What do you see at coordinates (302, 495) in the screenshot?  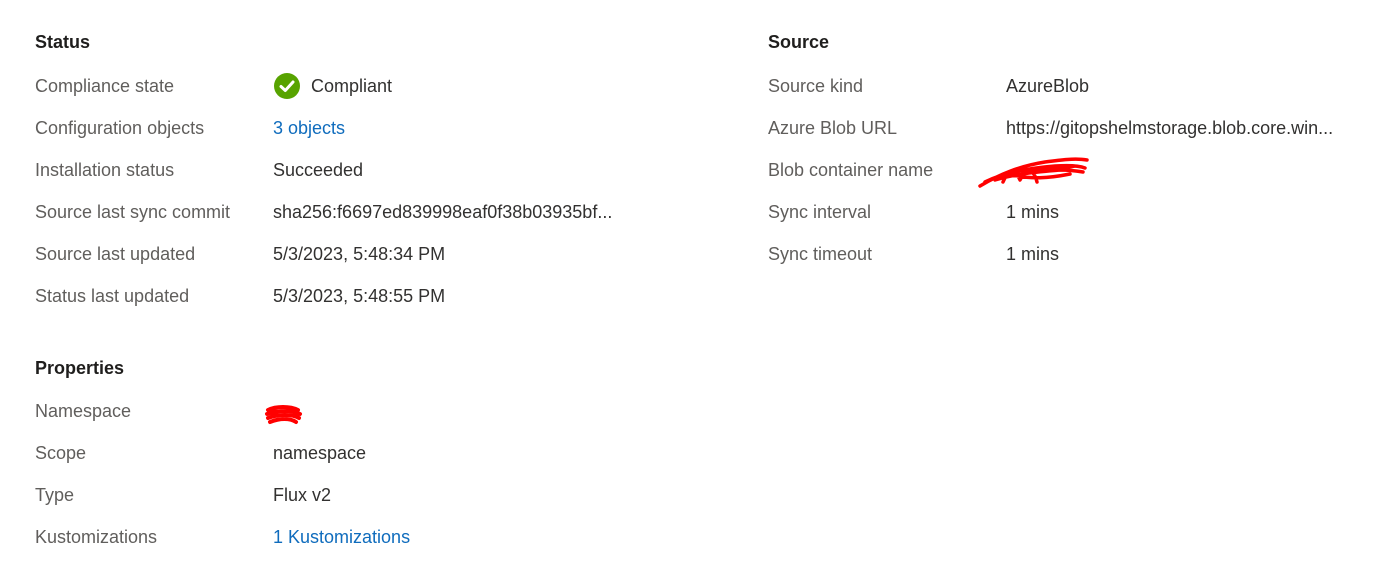 I see `type-value: Flux v2` at bounding box center [302, 495].